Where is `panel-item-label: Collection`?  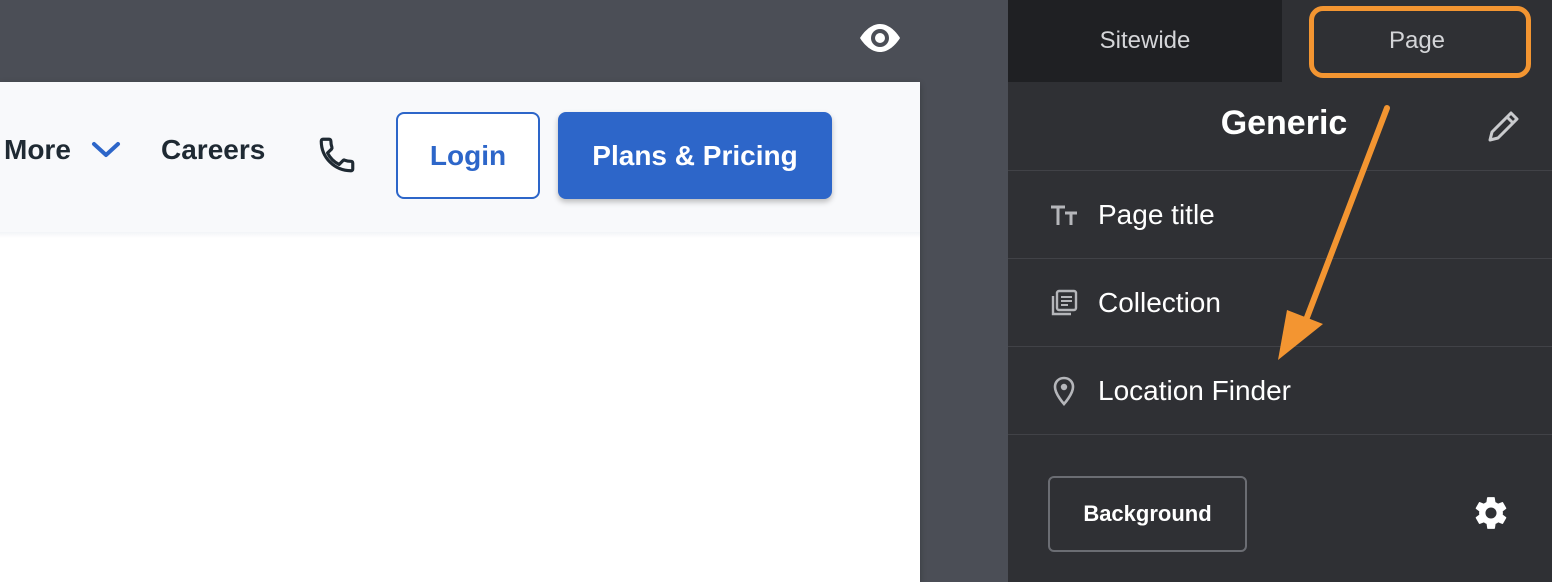 panel-item-label: Collection is located at coordinates (1159, 302).